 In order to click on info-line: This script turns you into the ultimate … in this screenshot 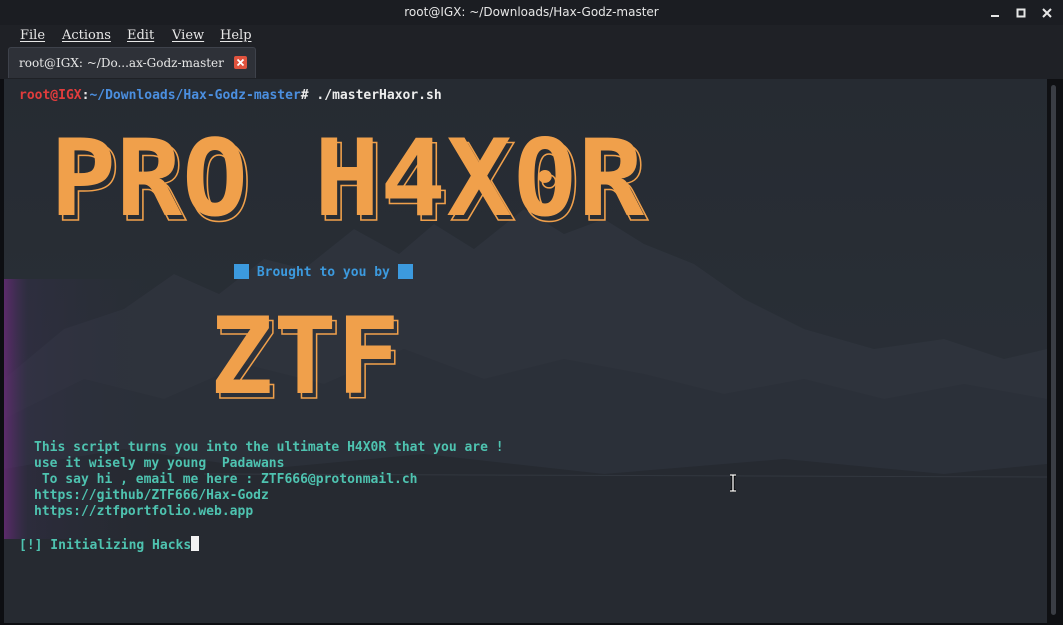, I will do `click(269, 447)`.